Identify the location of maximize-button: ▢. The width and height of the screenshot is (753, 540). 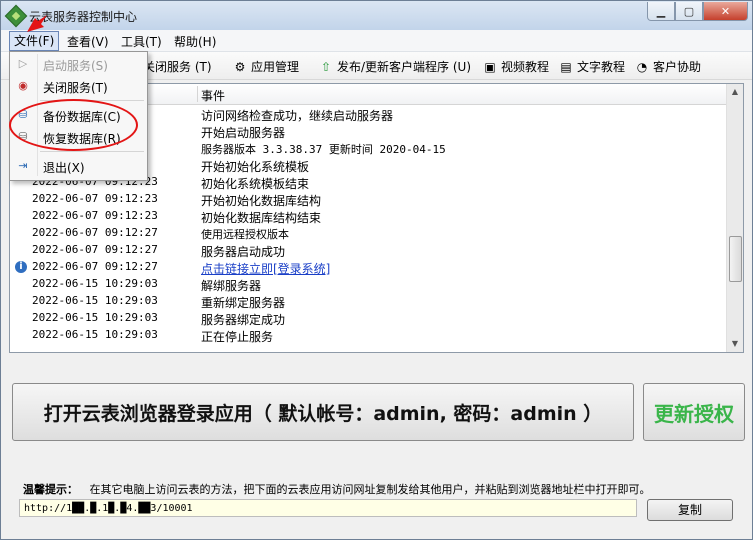
(689, 11).